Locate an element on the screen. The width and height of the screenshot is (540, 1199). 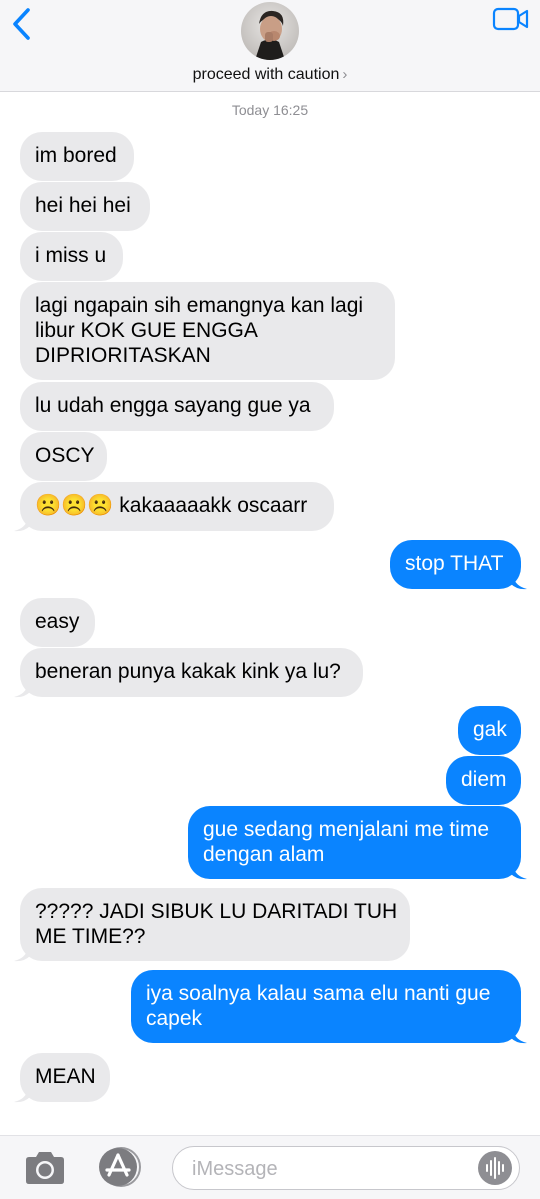
message-text: kakaaaaakk oscaarr is located at coordinates (213, 505).